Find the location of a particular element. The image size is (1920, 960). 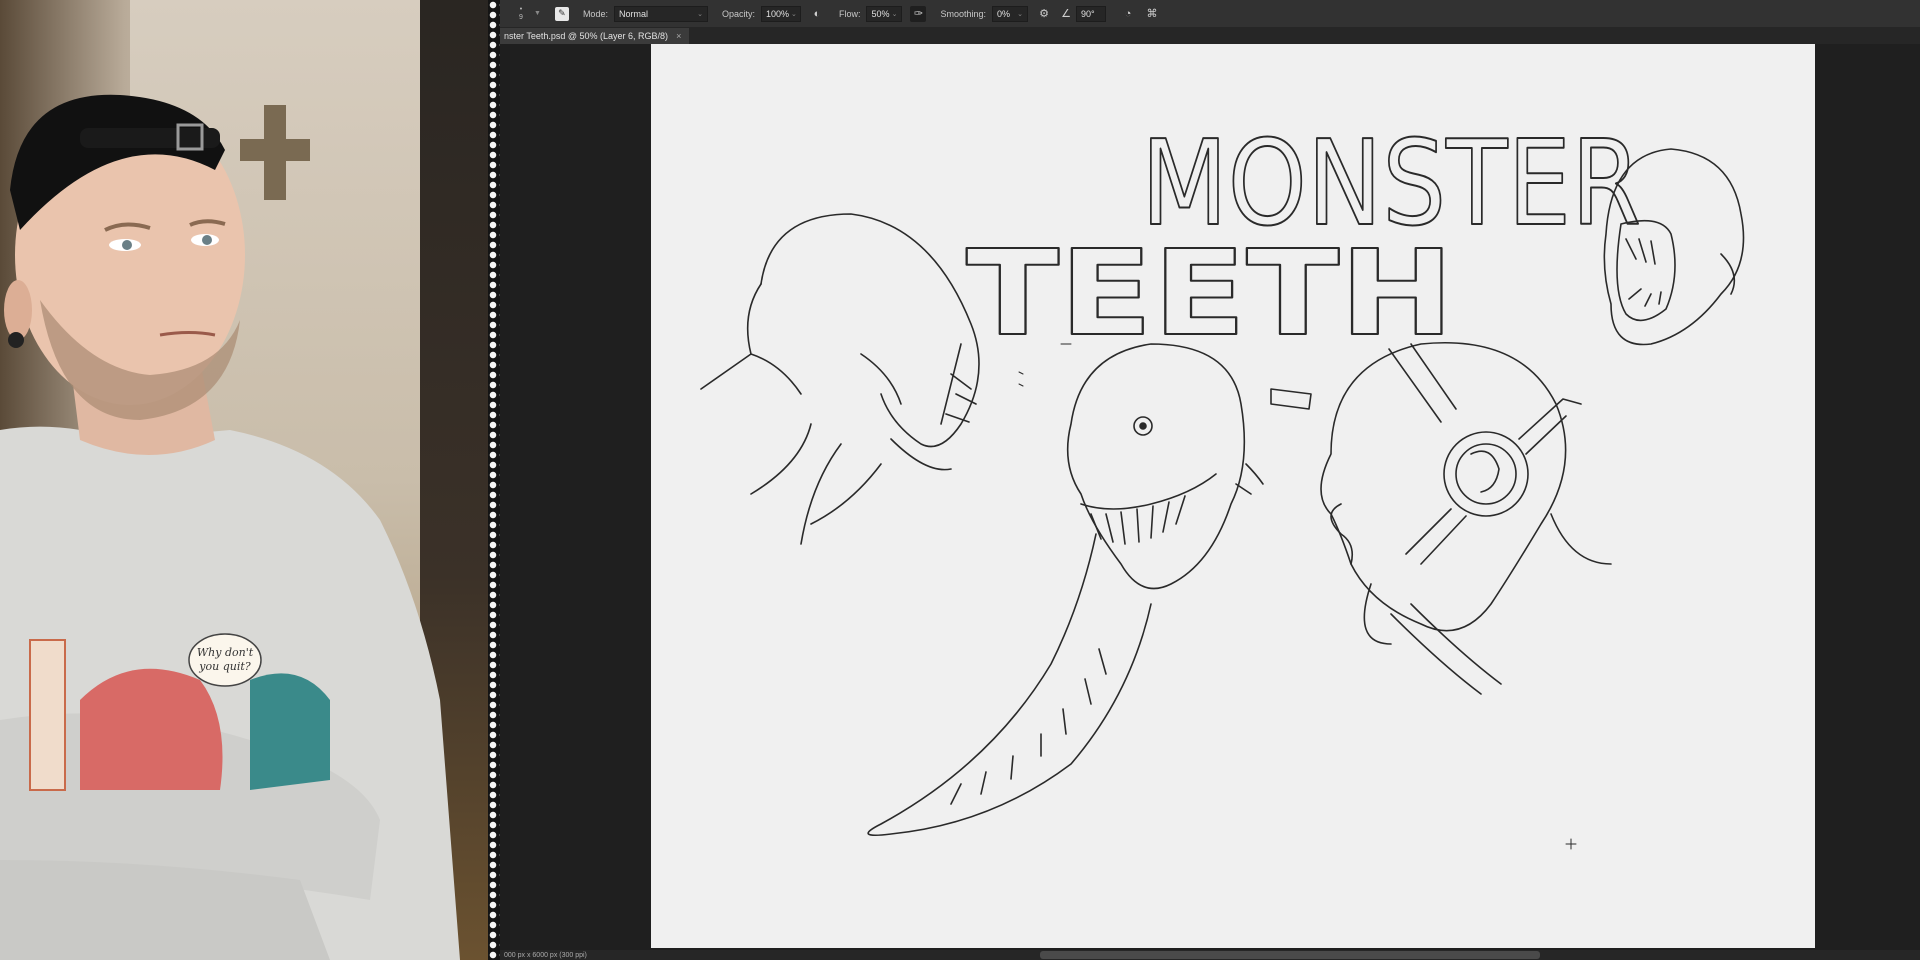

flow-field: 50% ⌄ is located at coordinates (884, 13).